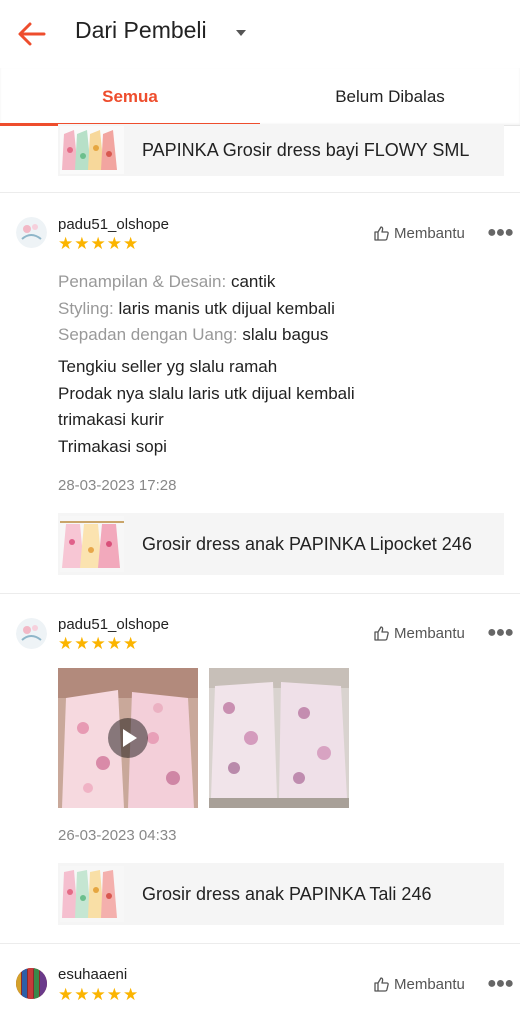 The image size is (520, 1024). I want to click on top-app-bar: Dari Pembeli, so click(260, 34).